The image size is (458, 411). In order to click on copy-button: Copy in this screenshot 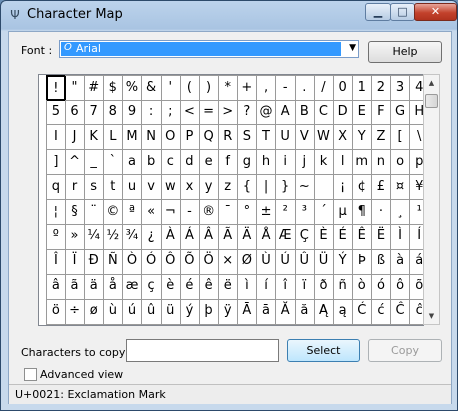, I will do `click(405, 350)`.